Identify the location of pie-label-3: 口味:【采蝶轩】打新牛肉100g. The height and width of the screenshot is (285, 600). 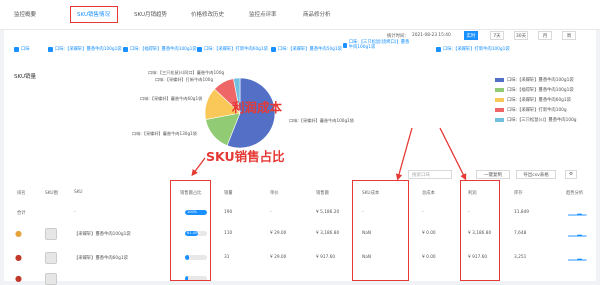
(184, 79).